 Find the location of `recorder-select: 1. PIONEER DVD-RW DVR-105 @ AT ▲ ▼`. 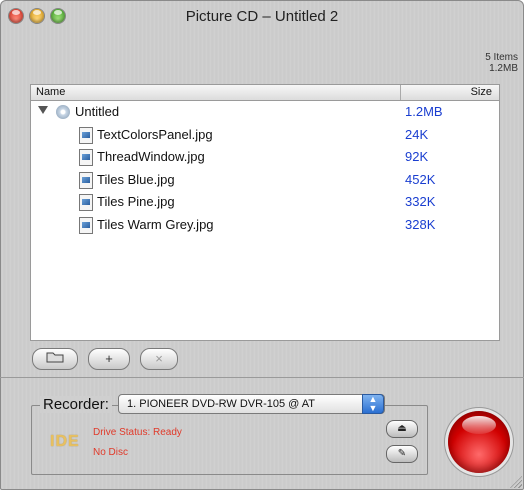

recorder-select: 1. PIONEER DVD-RW DVR-105 @ AT ▲ ▼ is located at coordinates (251, 404).